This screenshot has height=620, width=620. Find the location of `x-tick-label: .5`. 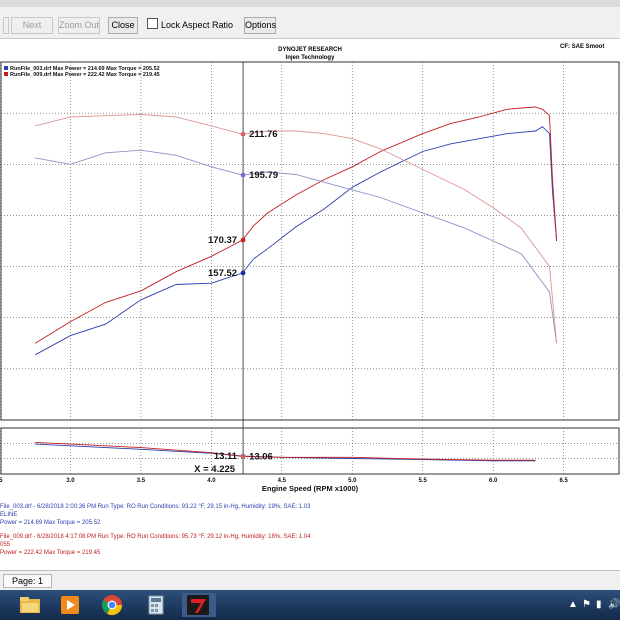

x-tick-label: .5 is located at coordinates (1, 481).